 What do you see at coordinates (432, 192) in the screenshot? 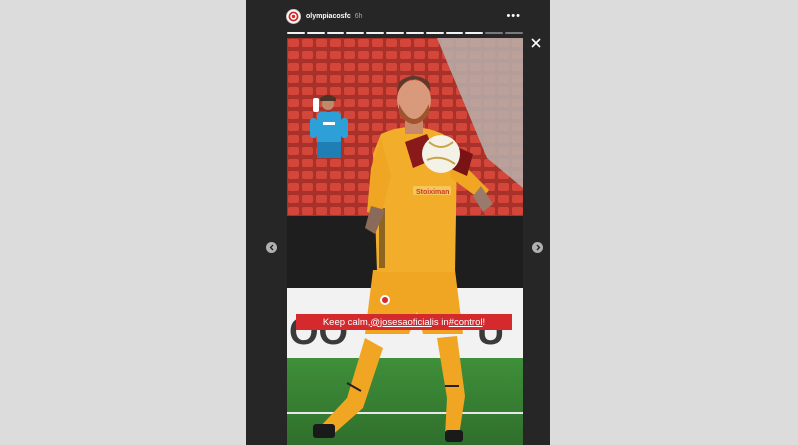
I see `svg-text: Stoiximan` at bounding box center [432, 192].